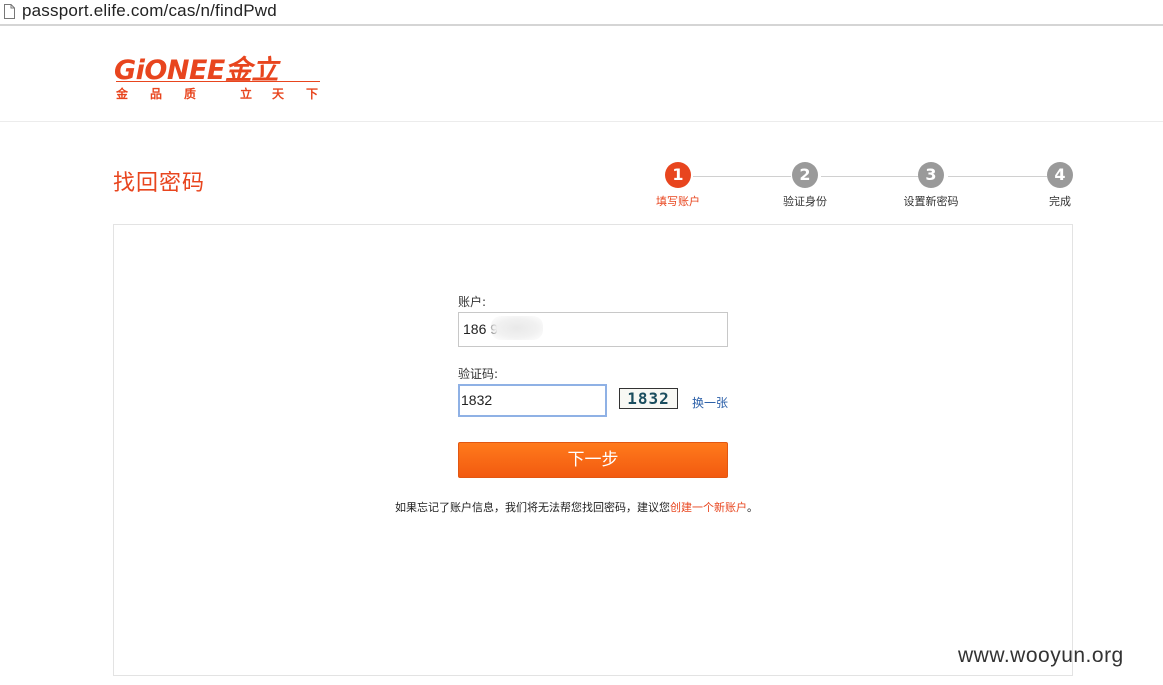 The width and height of the screenshot is (1163, 685). I want to click on hint-suffix: 。, so click(752, 507).